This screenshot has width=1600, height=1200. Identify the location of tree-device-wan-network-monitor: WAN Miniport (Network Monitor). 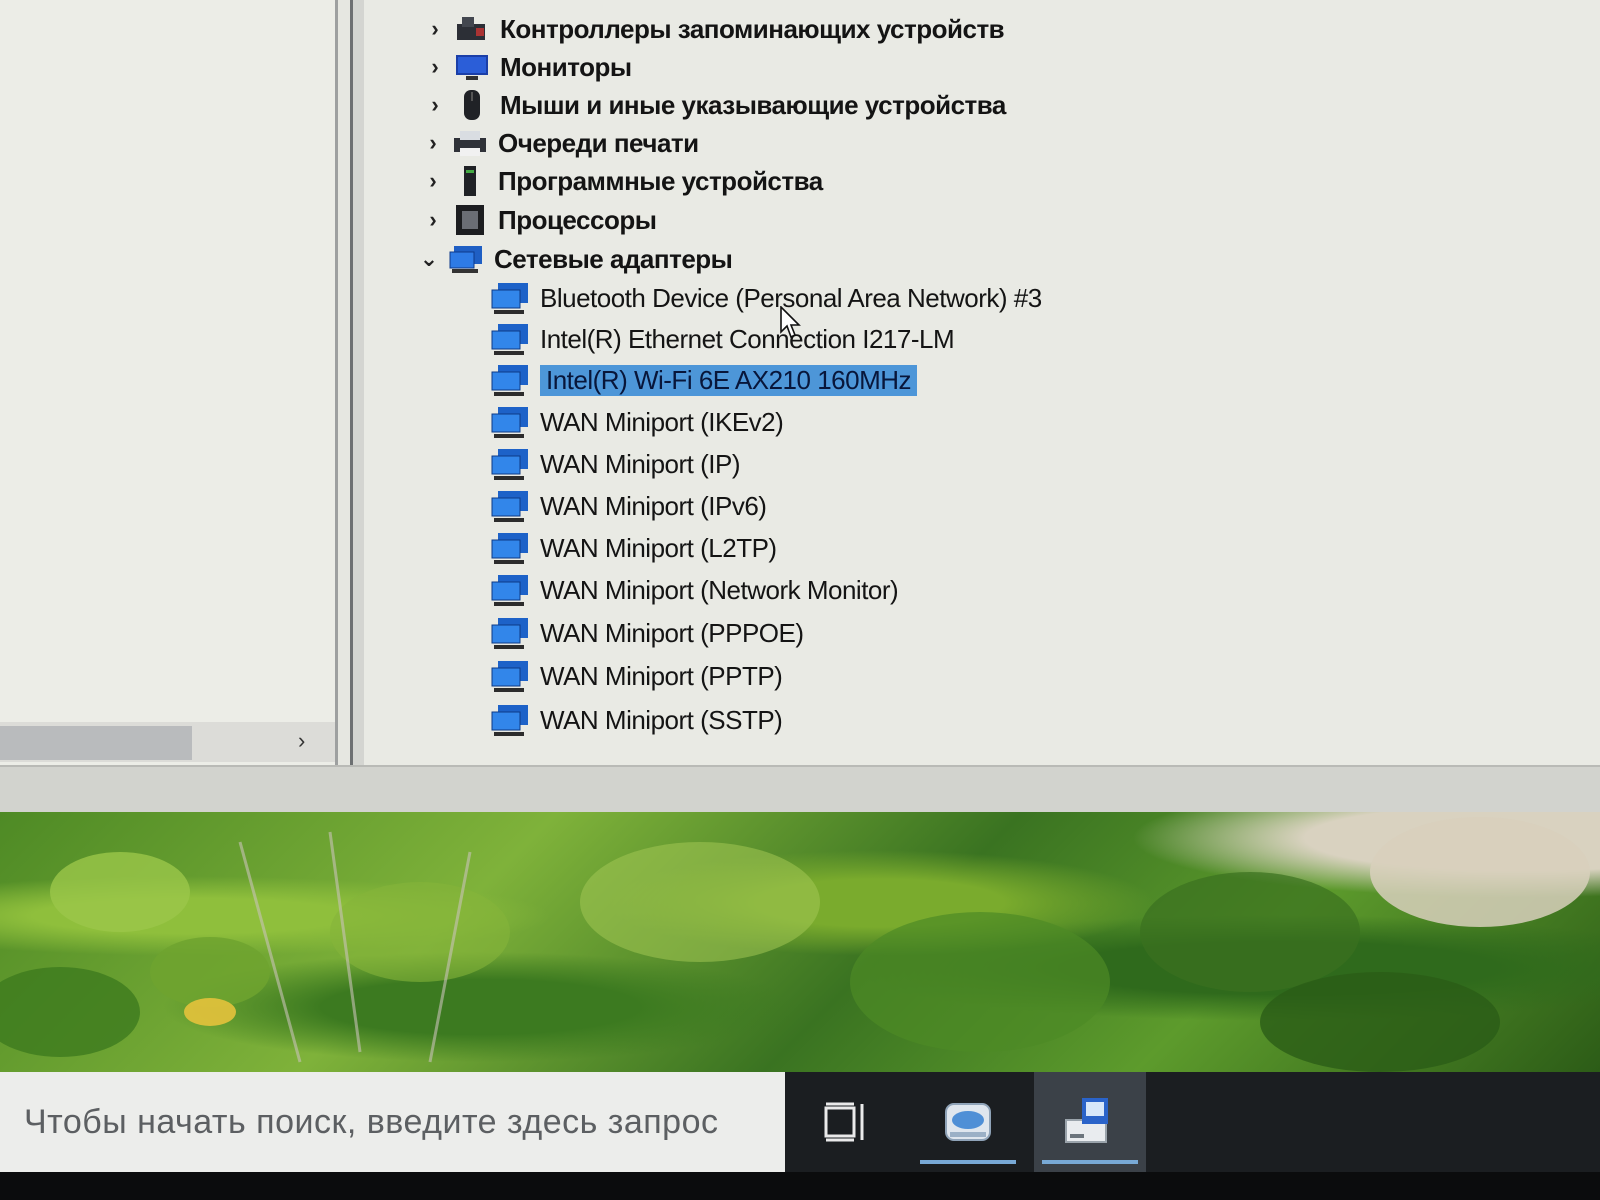
(694, 590).